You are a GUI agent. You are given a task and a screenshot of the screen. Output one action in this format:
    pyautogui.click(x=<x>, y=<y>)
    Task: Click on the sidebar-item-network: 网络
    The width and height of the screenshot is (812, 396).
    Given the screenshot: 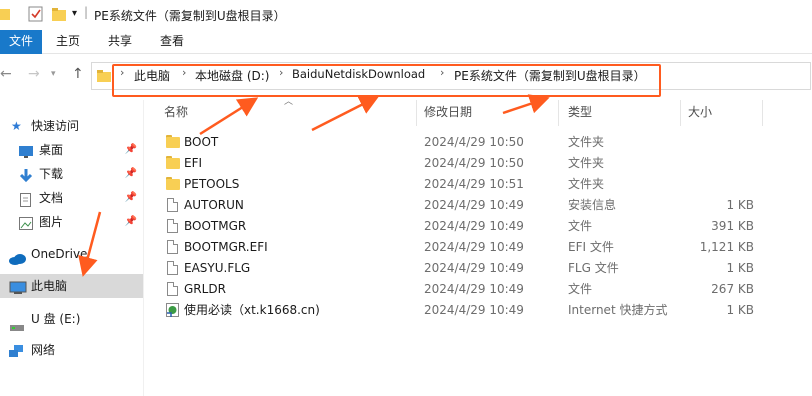 What is the action you would take?
    pyautogui.click(x=71, y=350)
    